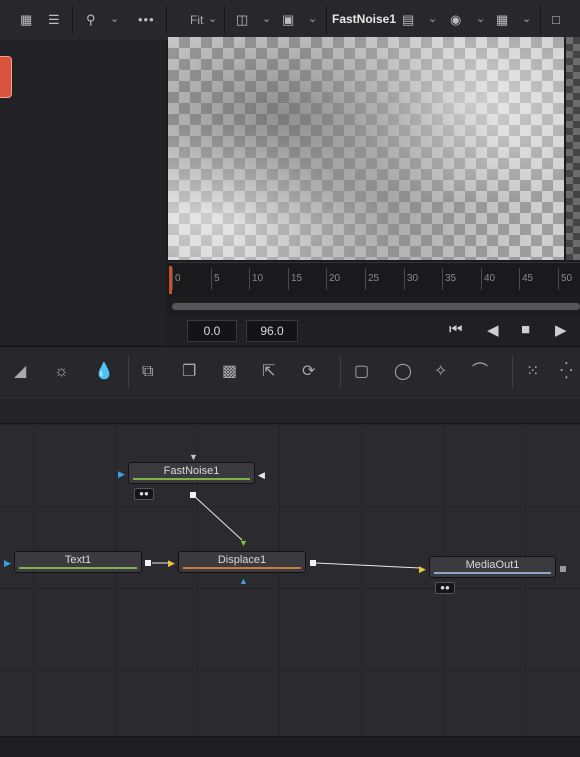  What do you see at coordinates (563, 569) in the screenshot?
I see `mediaout-output-port` at bounding box center [563, 569].